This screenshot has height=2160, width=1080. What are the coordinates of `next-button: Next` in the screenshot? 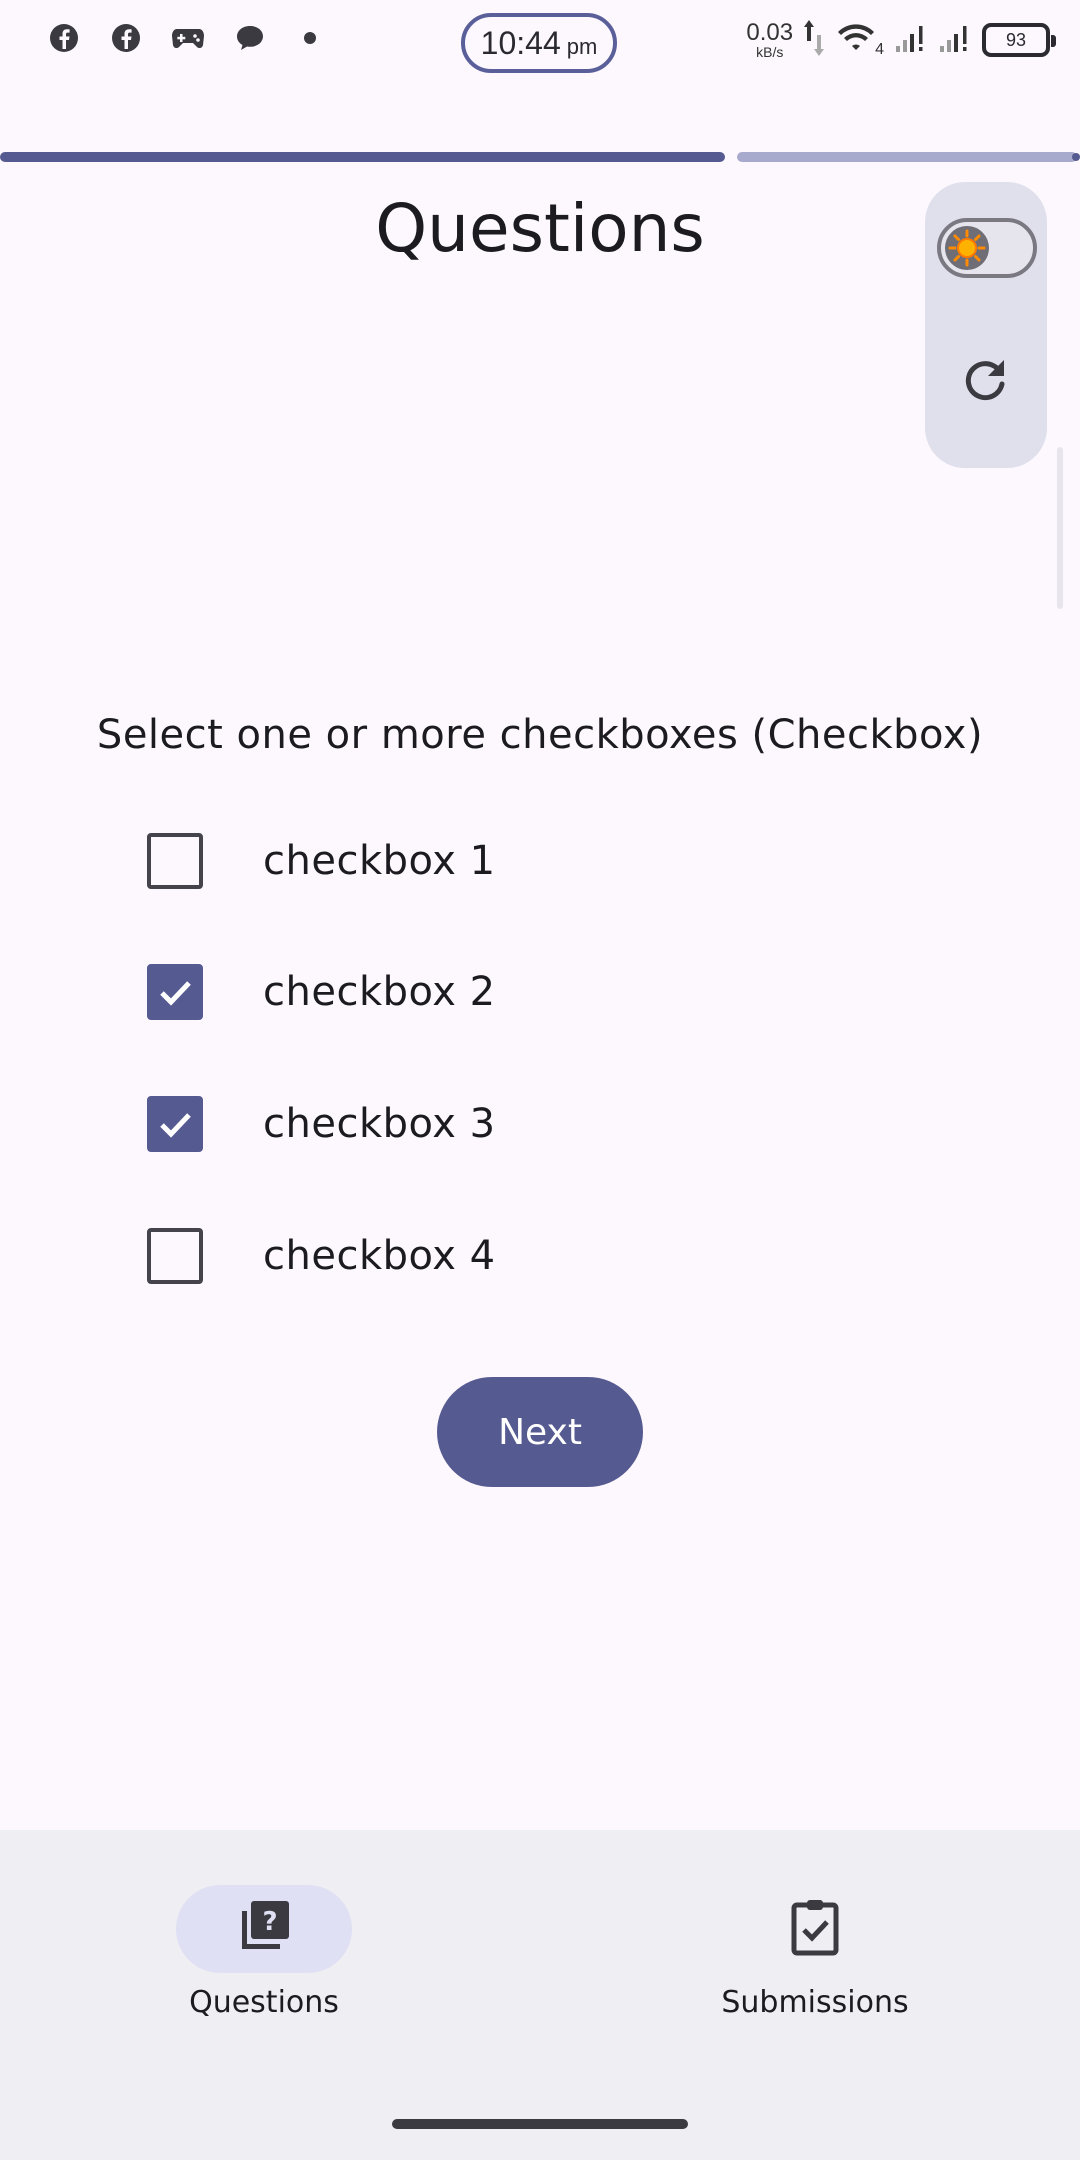 It's located at (540, 1432).